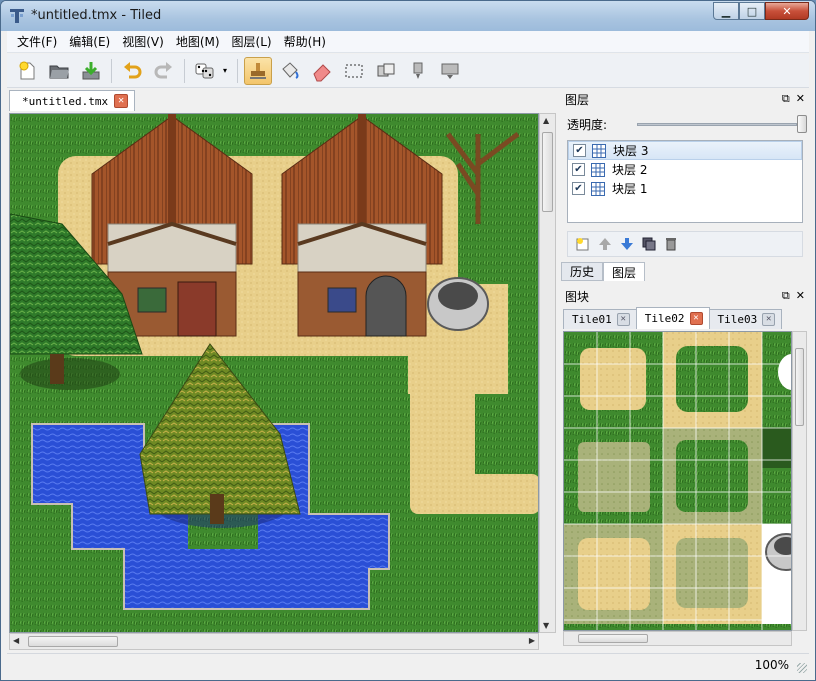 Image resolution: width=816 pixels, height=681 pixels. Describe the element at coordinates (582, 271) in the screenshot. I see `tab-history: 历史` at that location.